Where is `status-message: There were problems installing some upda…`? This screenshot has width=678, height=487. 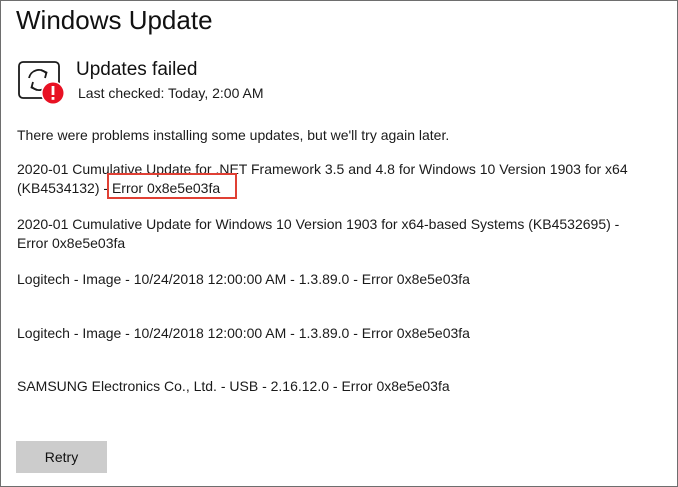
status-message: There were problems installing some upda… is located at coordinates (233, 135).